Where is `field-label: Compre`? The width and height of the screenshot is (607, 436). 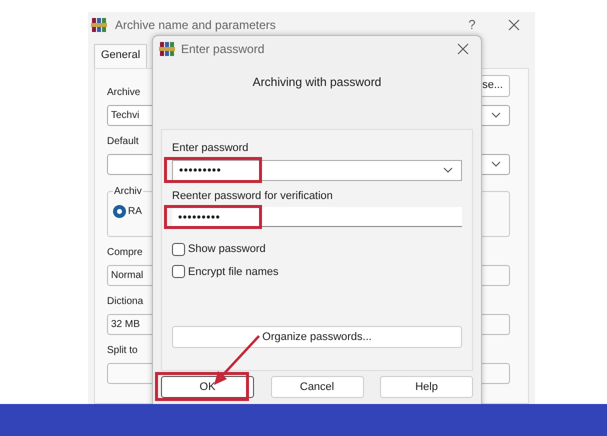
field-label: Compre is located at coordinates (125, 253).